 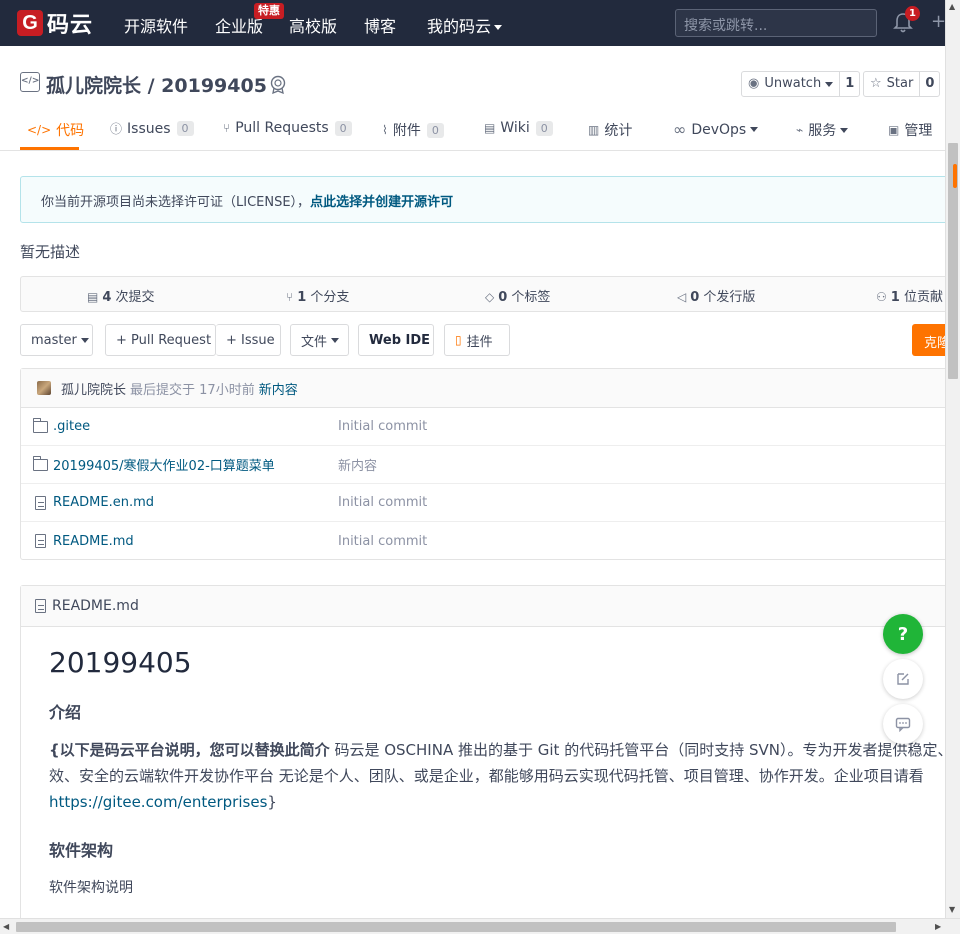 I want to click on file-name-link: 20199405/寒假大作业02-口算题菜单, so click(x=164, y=464).